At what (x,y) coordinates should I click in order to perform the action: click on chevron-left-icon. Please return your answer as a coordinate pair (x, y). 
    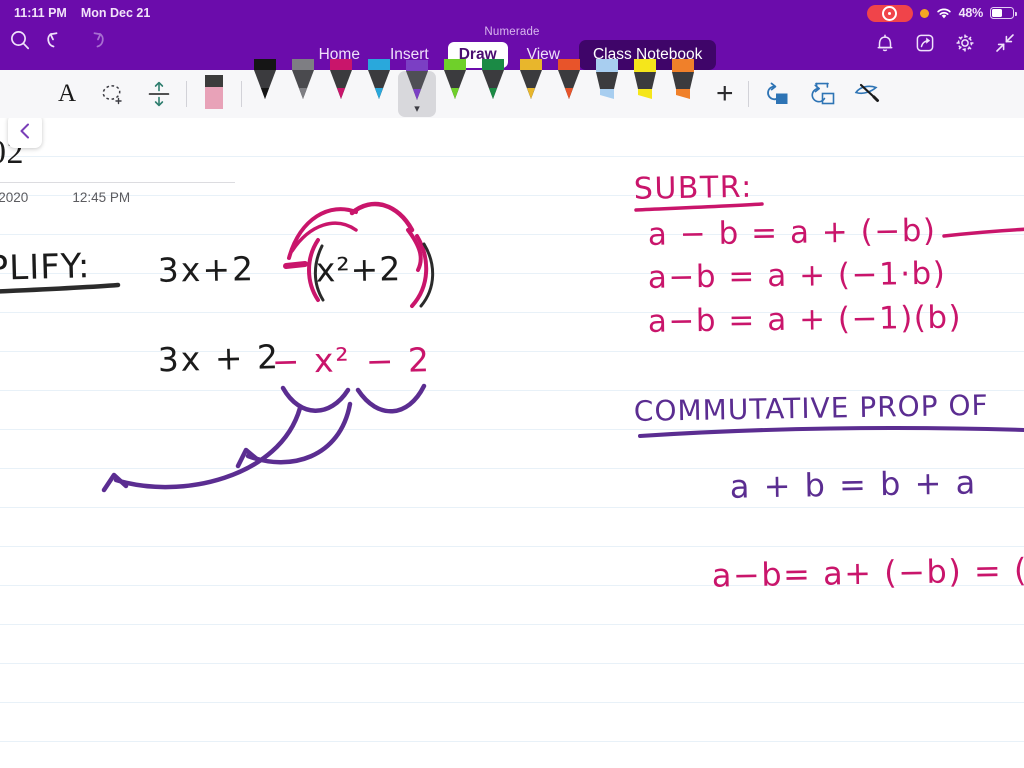
    Looking at the image, I should click on (24, 131).